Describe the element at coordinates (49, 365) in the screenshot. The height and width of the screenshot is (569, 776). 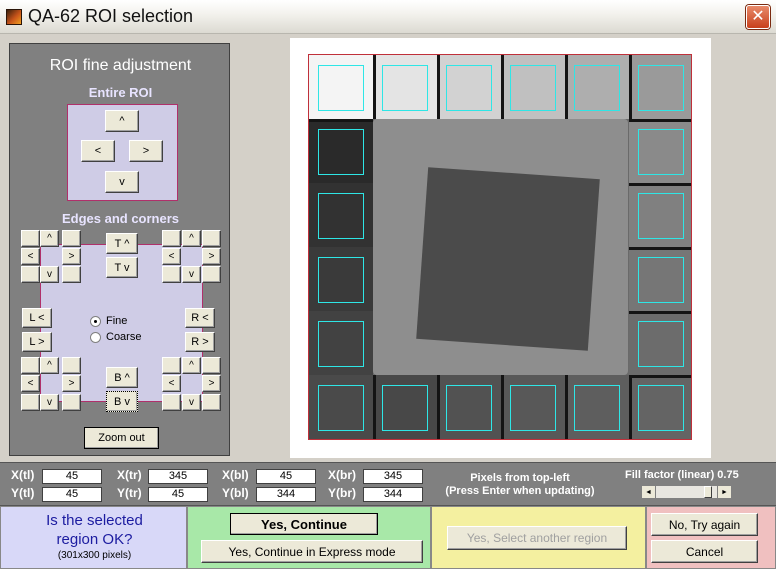
I see `bl-up-button: ^` at that location.